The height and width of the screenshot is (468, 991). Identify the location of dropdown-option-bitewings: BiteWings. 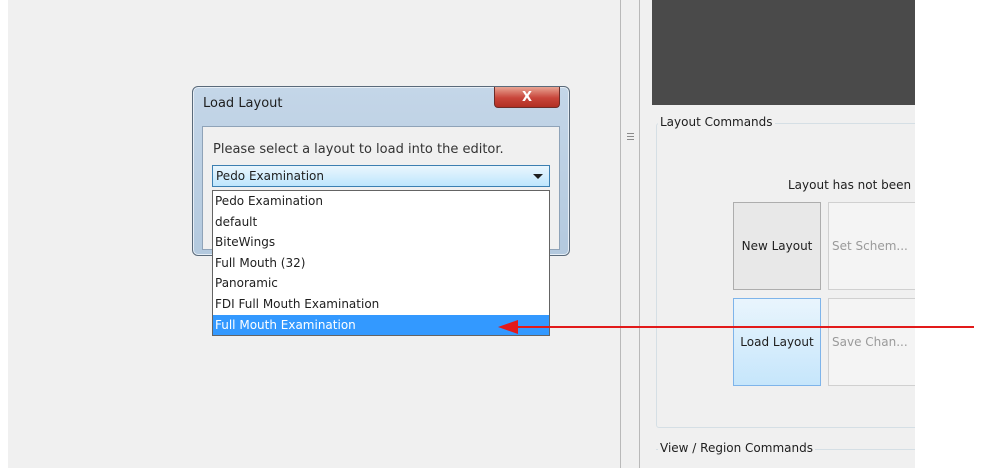
(381, 242).